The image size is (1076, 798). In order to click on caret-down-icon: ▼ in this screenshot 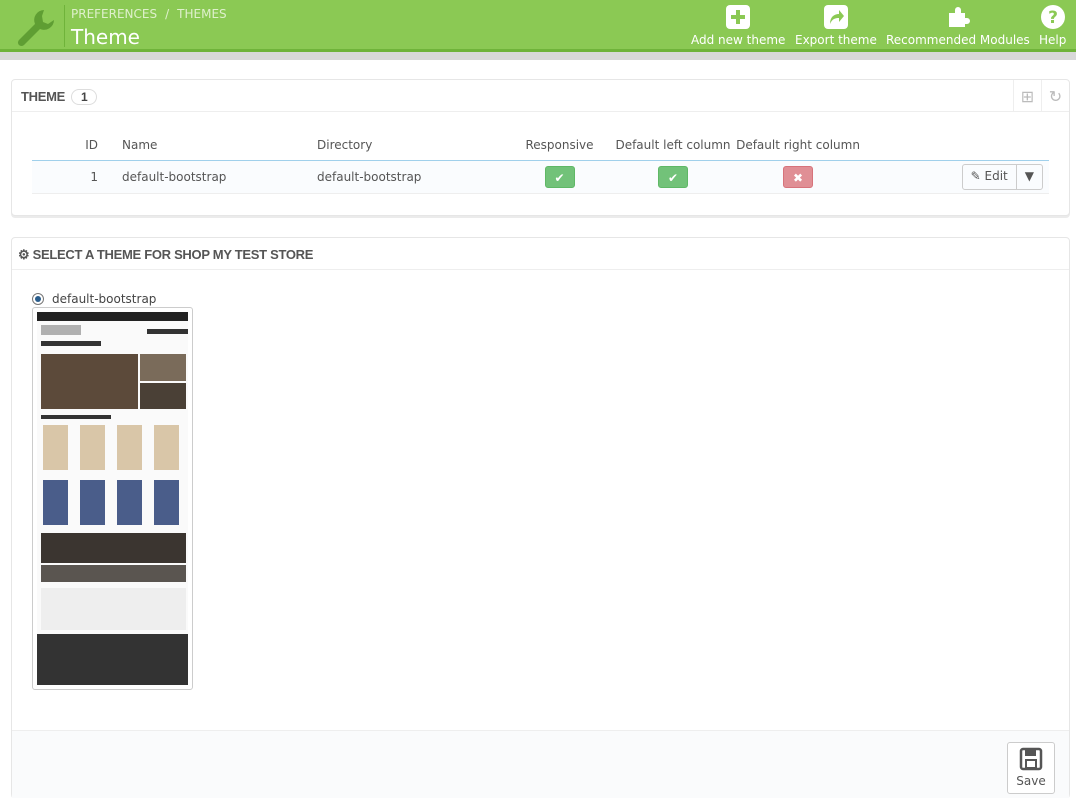, I will do `click(1028, 176)`.